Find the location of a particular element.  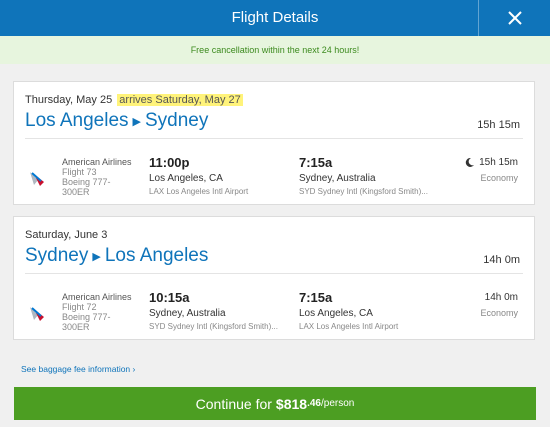

continue-button: Continue for $818 .46 /person is located at coordinates (275, 403).